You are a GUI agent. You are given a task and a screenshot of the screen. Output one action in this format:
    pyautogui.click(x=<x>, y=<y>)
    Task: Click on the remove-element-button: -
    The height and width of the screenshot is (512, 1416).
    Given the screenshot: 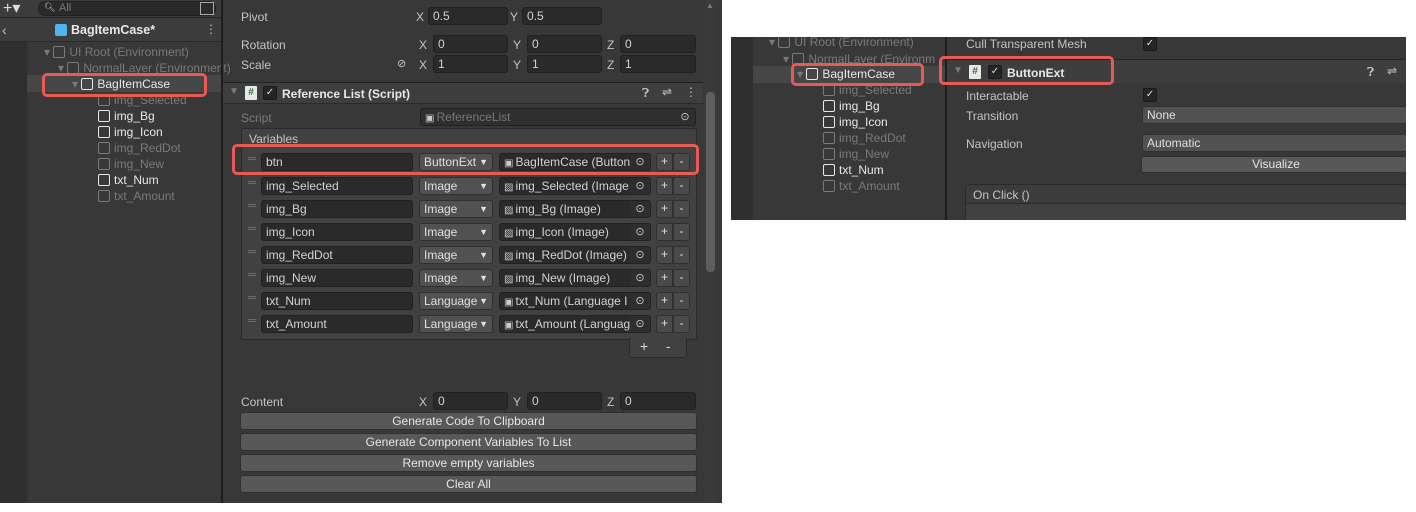 What is the action you would take?
    pyautogui.click(x=668, y=346)
    